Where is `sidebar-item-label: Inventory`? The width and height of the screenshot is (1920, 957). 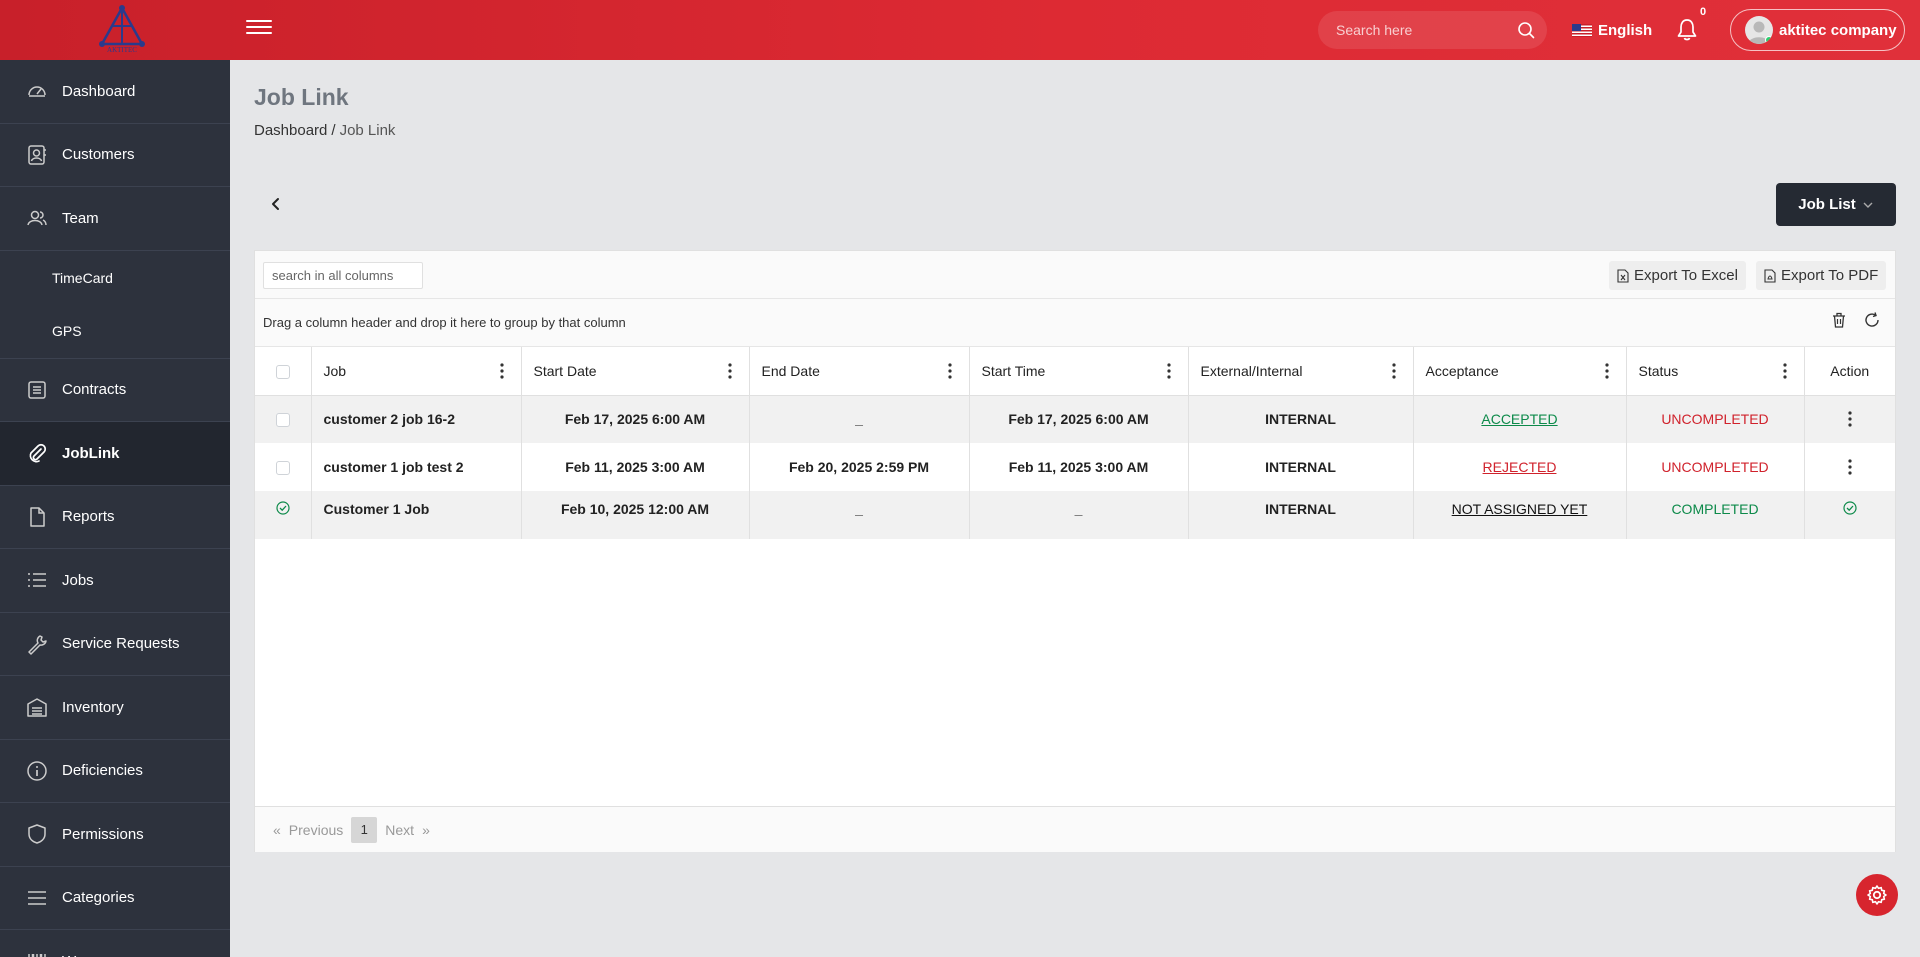
sidebar-item-label: Inventory is located at coordinates (93, 707).